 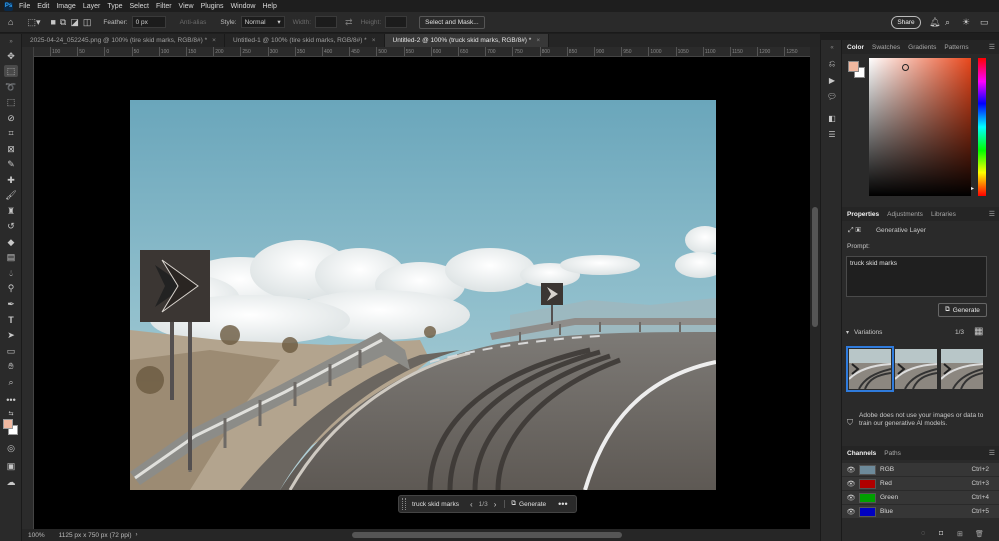 What do you see at coordinates (11, 335) in the screenshot?
I see `path-selection-tool-icon: ➤` at bounding box center [11, 335].